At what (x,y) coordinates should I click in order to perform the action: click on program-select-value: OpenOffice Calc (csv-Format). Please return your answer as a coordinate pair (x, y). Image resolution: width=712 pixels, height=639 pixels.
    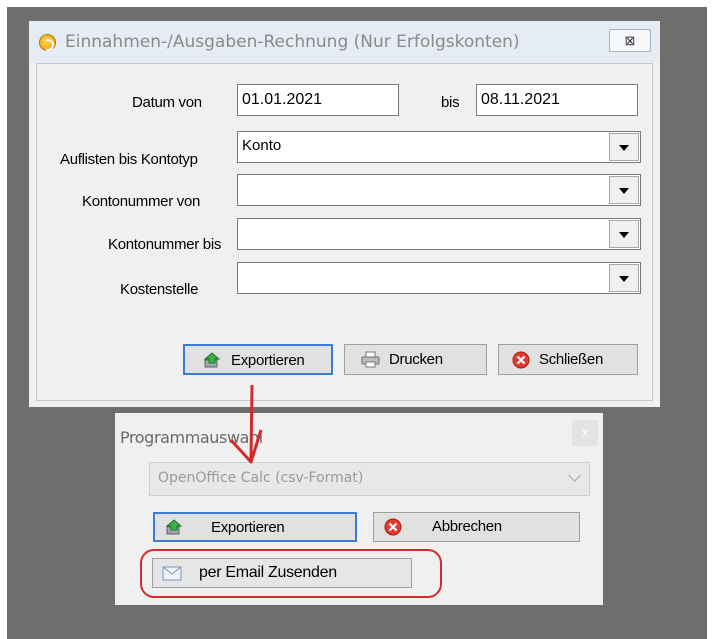
    Looking at the image, I should click on (261, 478).